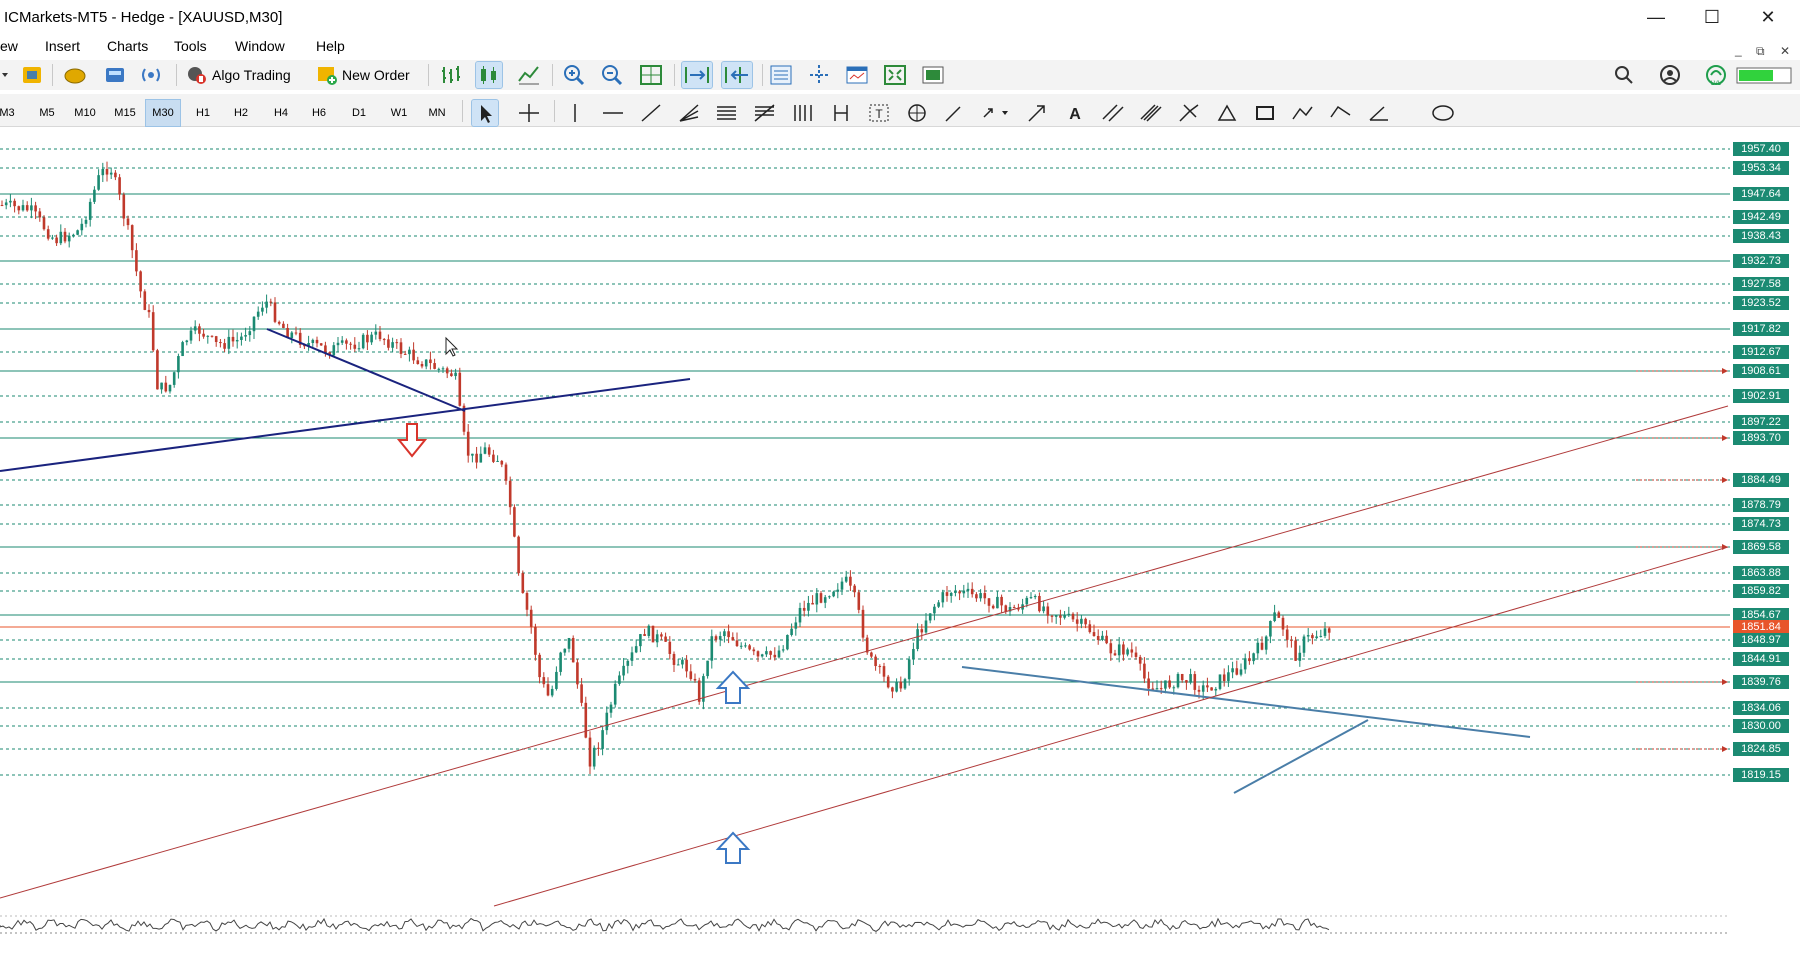 This screenshot has width=1800, height=970. I want to click on gann-line-icon, so click(955, 113).